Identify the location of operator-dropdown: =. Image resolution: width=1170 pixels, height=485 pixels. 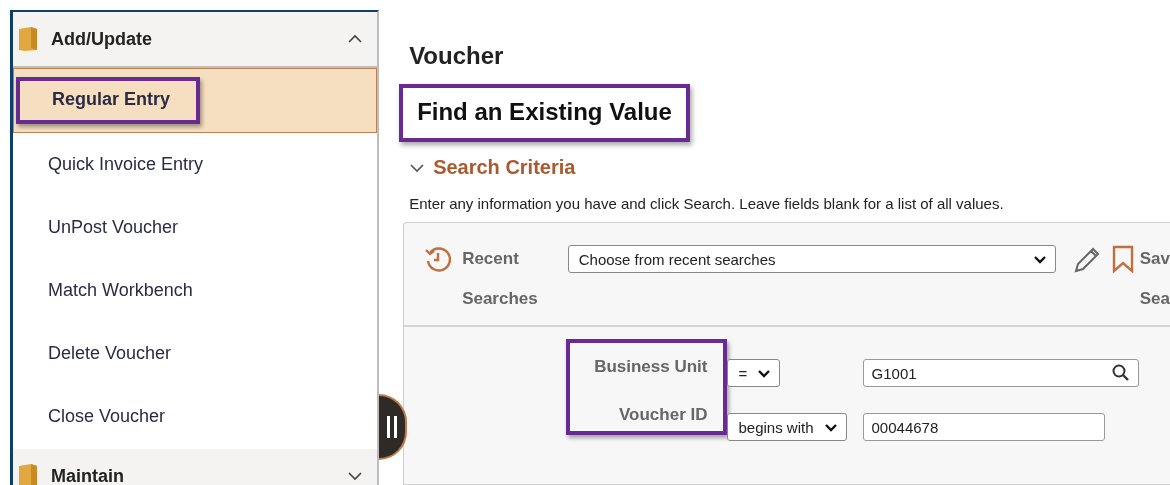
(754, 373).